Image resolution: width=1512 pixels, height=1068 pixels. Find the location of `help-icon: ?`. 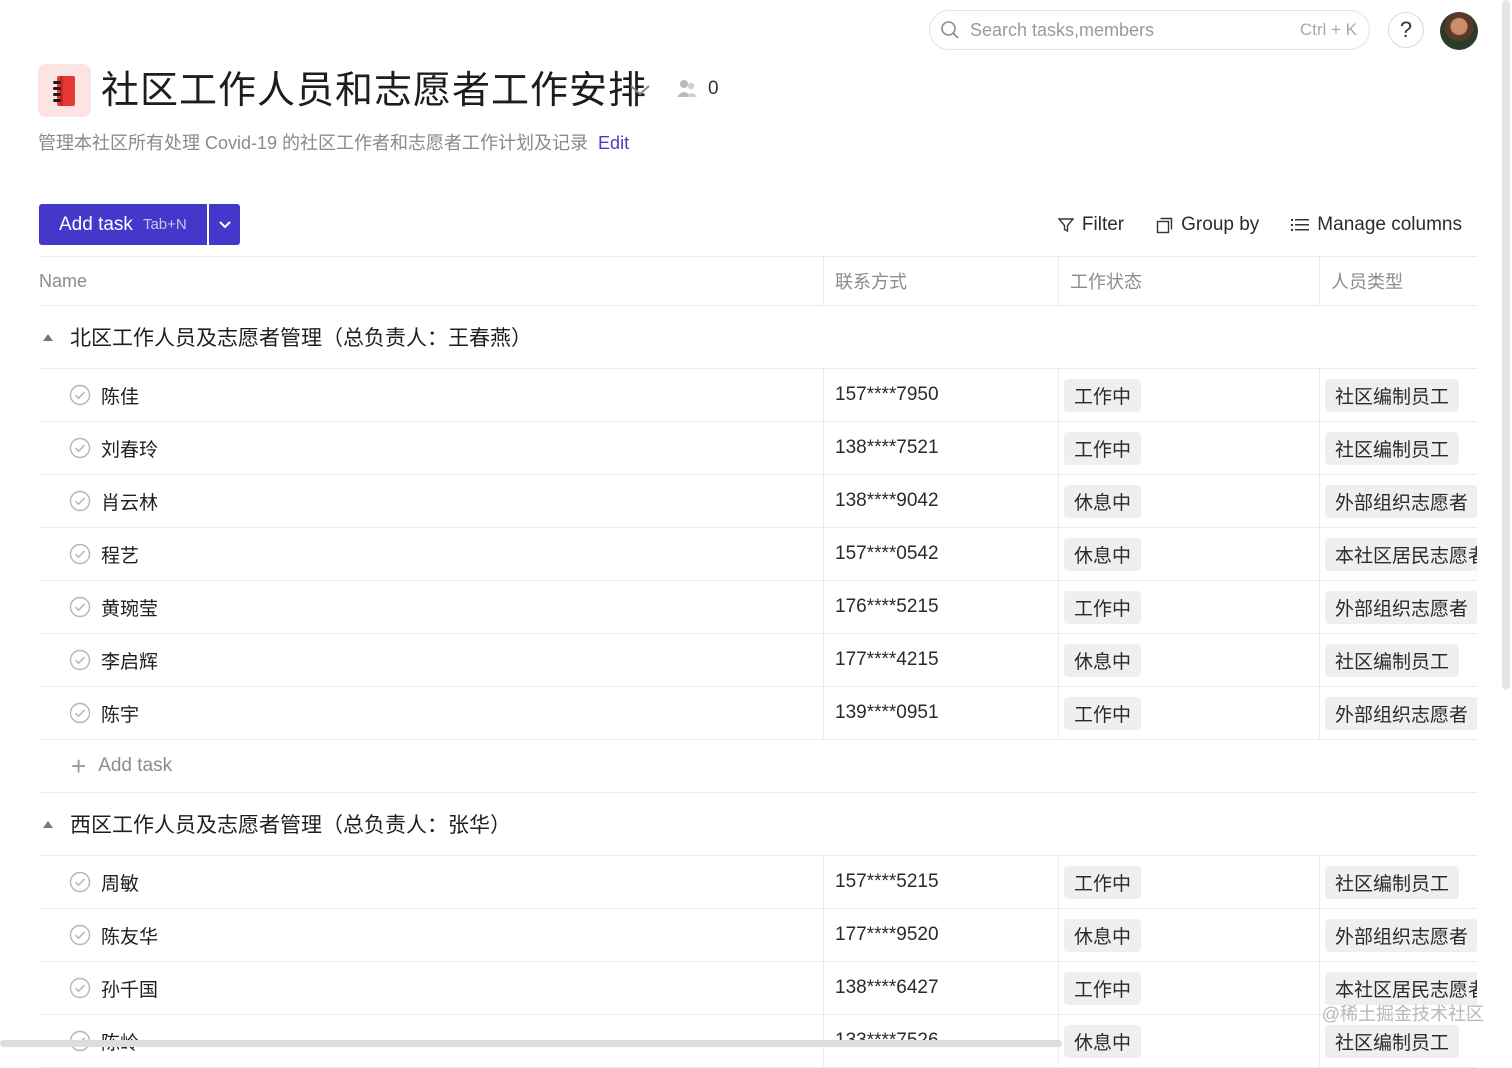

help-icon: ? is located at coordinates (1406, 29).